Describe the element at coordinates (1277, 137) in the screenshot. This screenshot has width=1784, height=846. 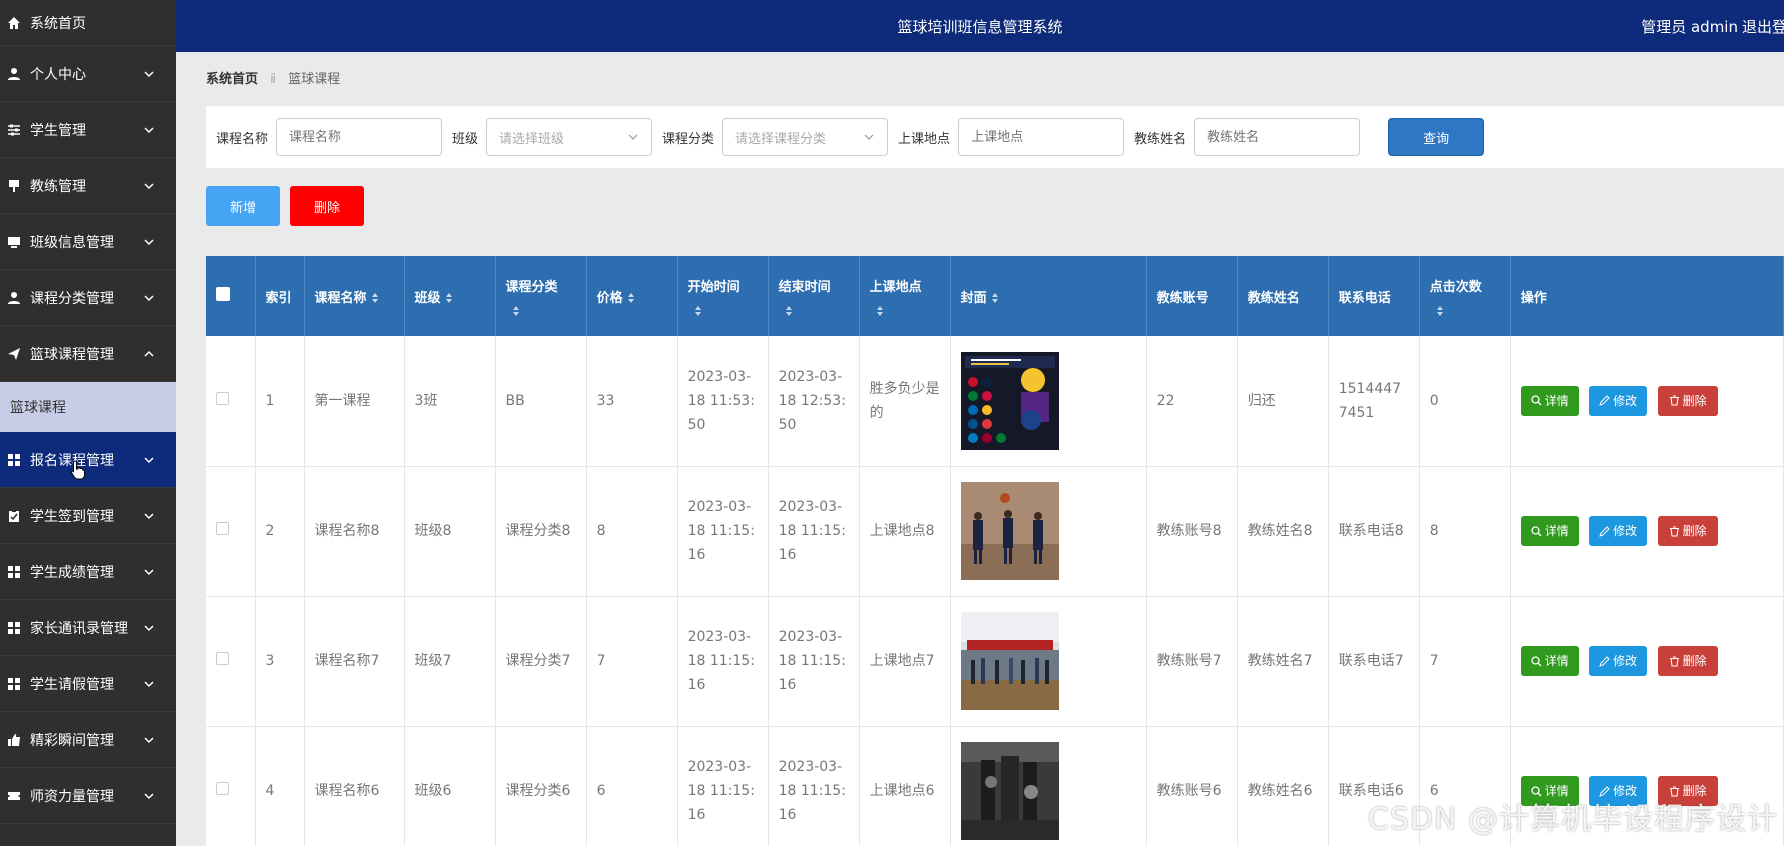
I see `coach-name-input` at that location.